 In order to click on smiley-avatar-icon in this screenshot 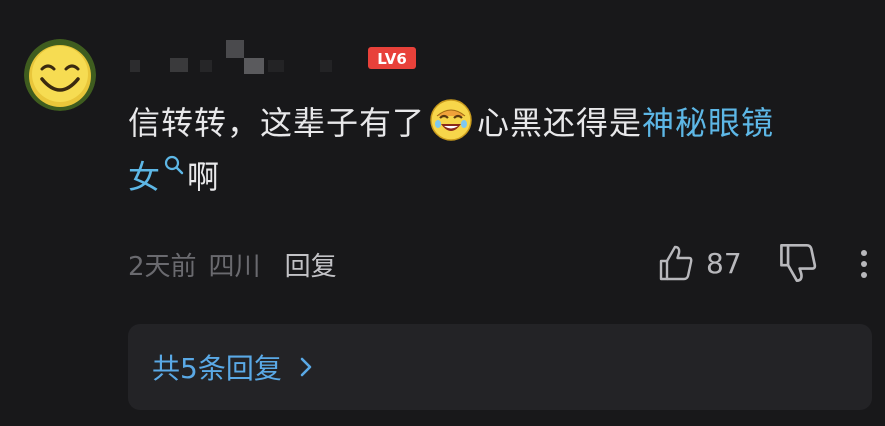, I will do `click(60, 75)`.